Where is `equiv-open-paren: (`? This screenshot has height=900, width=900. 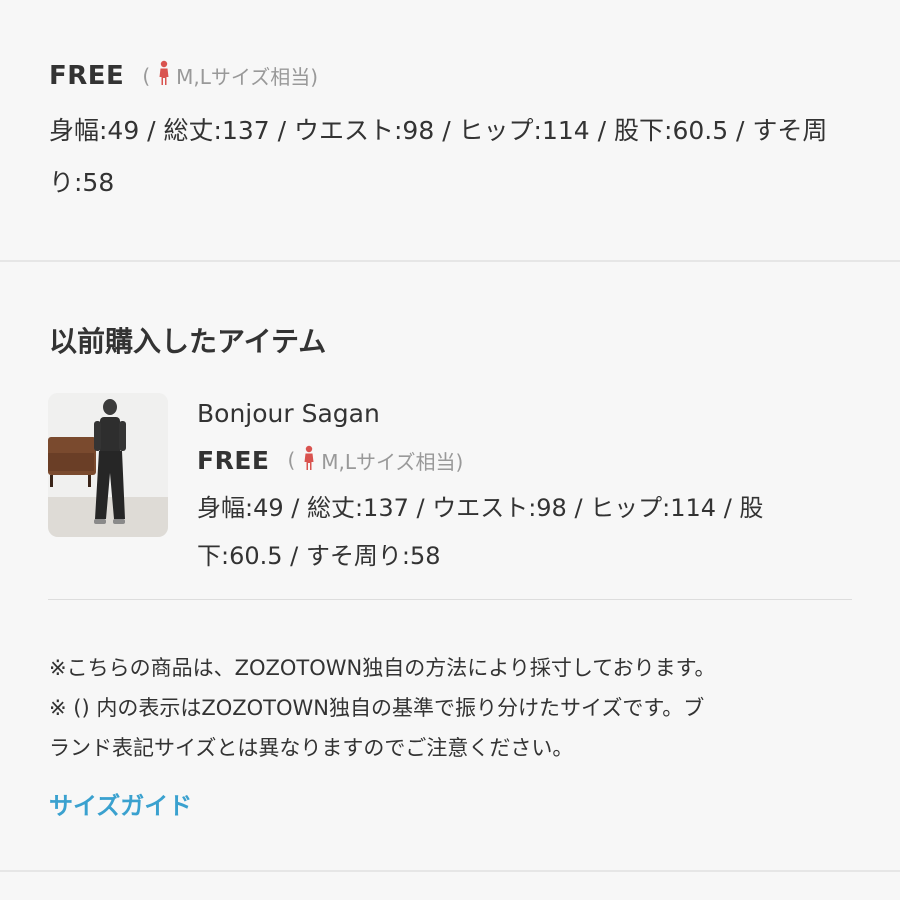
equiv-open-paren: ( is located at coordinates (146, 75).